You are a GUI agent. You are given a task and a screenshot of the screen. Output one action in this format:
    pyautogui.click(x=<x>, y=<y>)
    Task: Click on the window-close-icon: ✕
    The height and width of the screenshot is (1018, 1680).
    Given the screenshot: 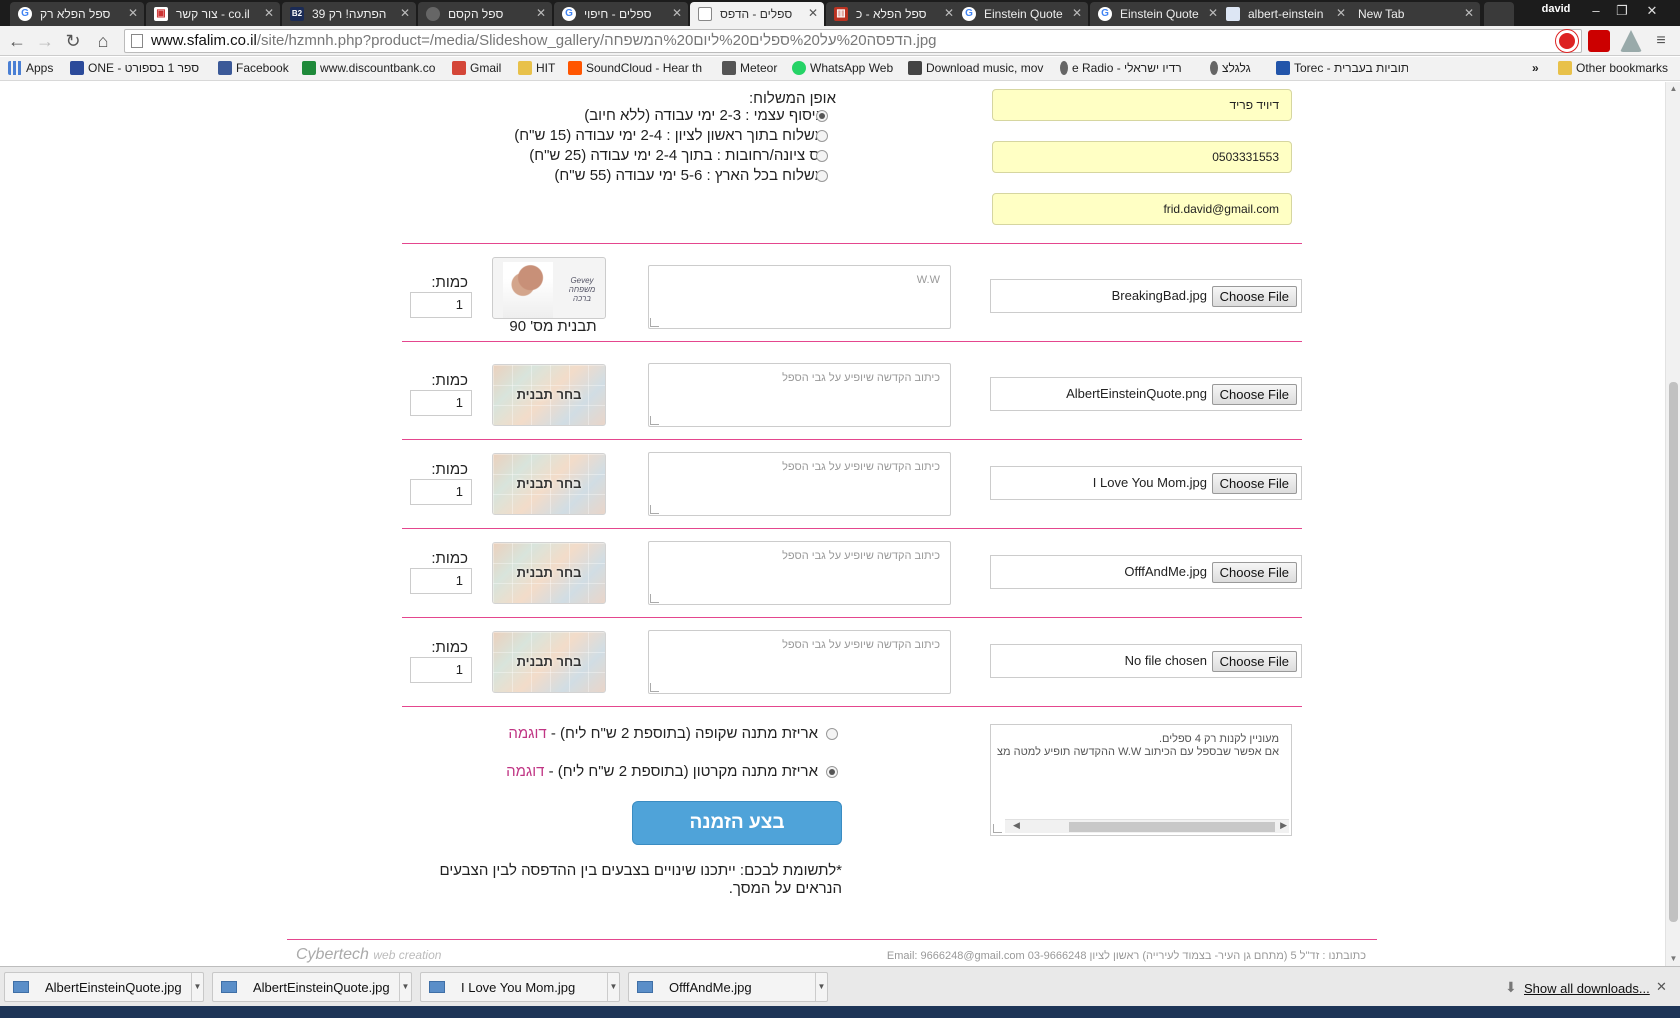 What is the action you would take?
    pyautogui.click(x=1652, y=11)
    